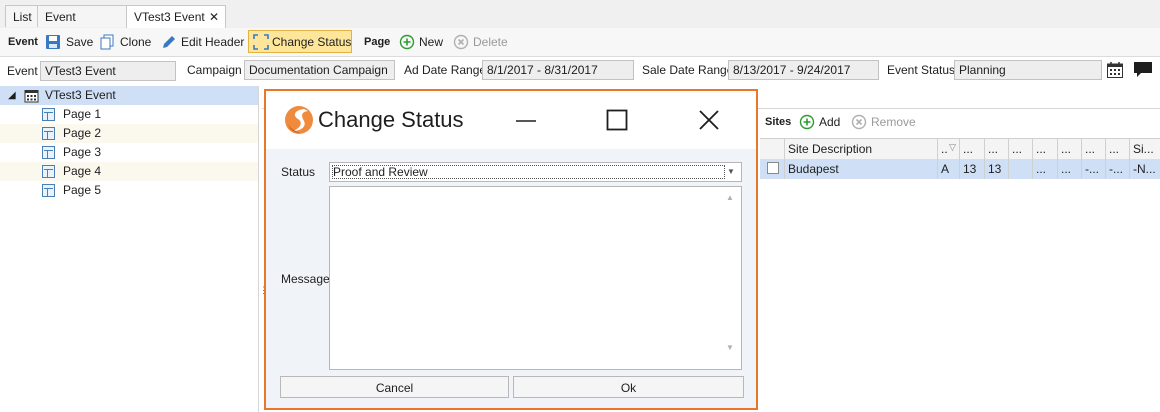 This screenshot has height=412, width=1160. I want to click on campaign-field: Documentation Campaign, so click(319, 70).